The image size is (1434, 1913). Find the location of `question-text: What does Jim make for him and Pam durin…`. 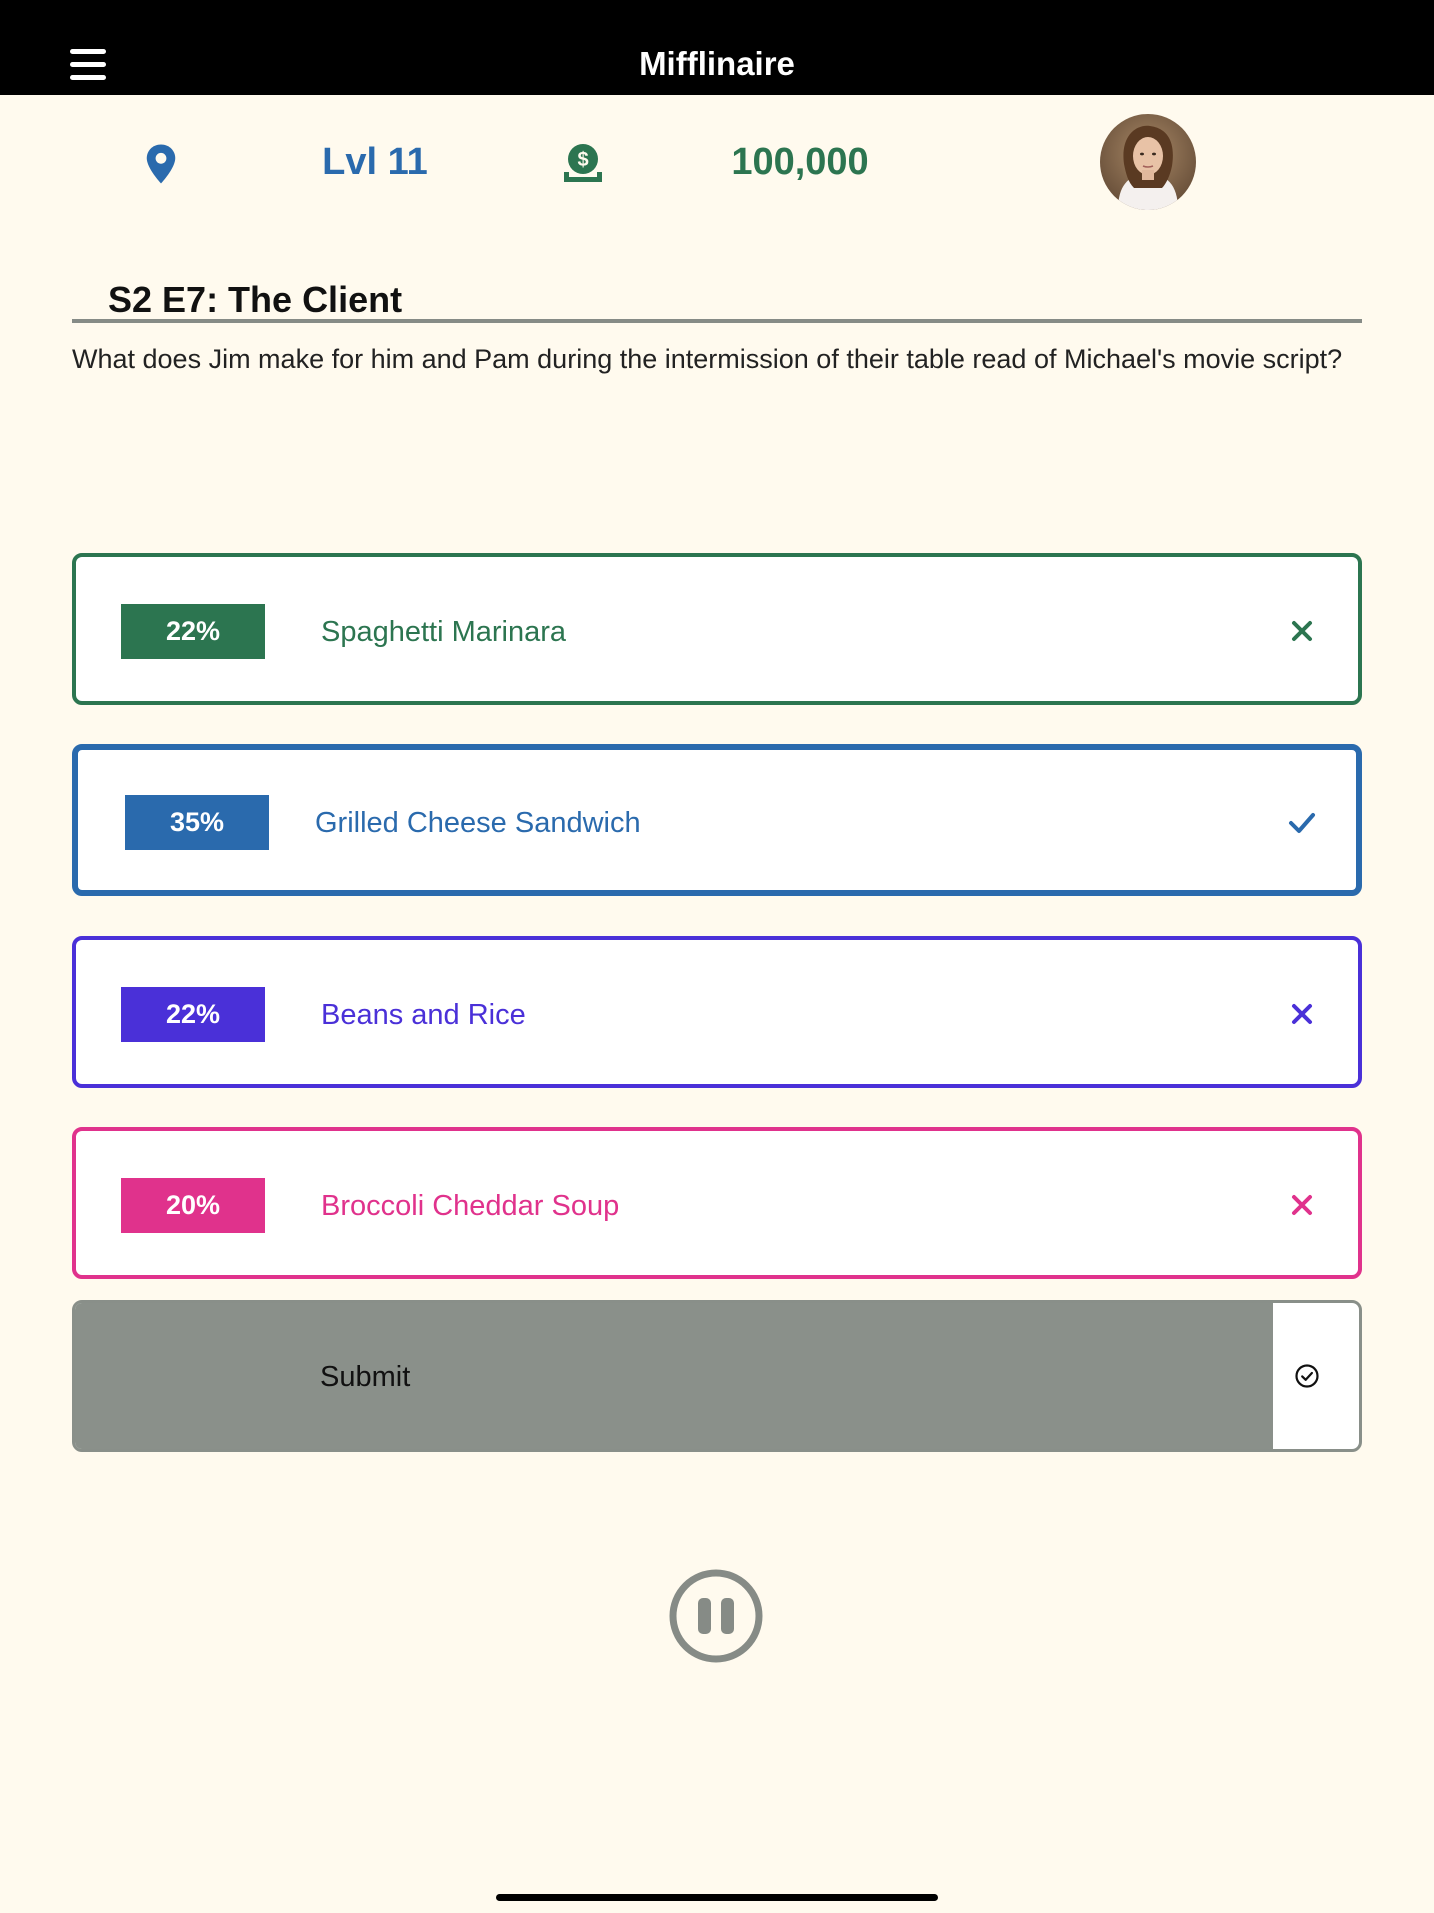

question-text: What does Jim make for him and Pam durin… is located at coordinates (707, 359).